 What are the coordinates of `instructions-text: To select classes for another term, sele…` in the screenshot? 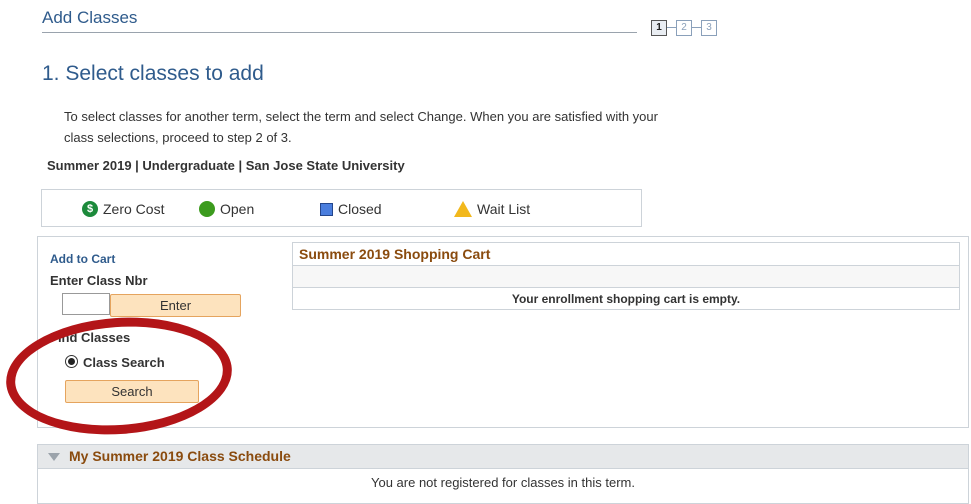 It's located at (361, 127).